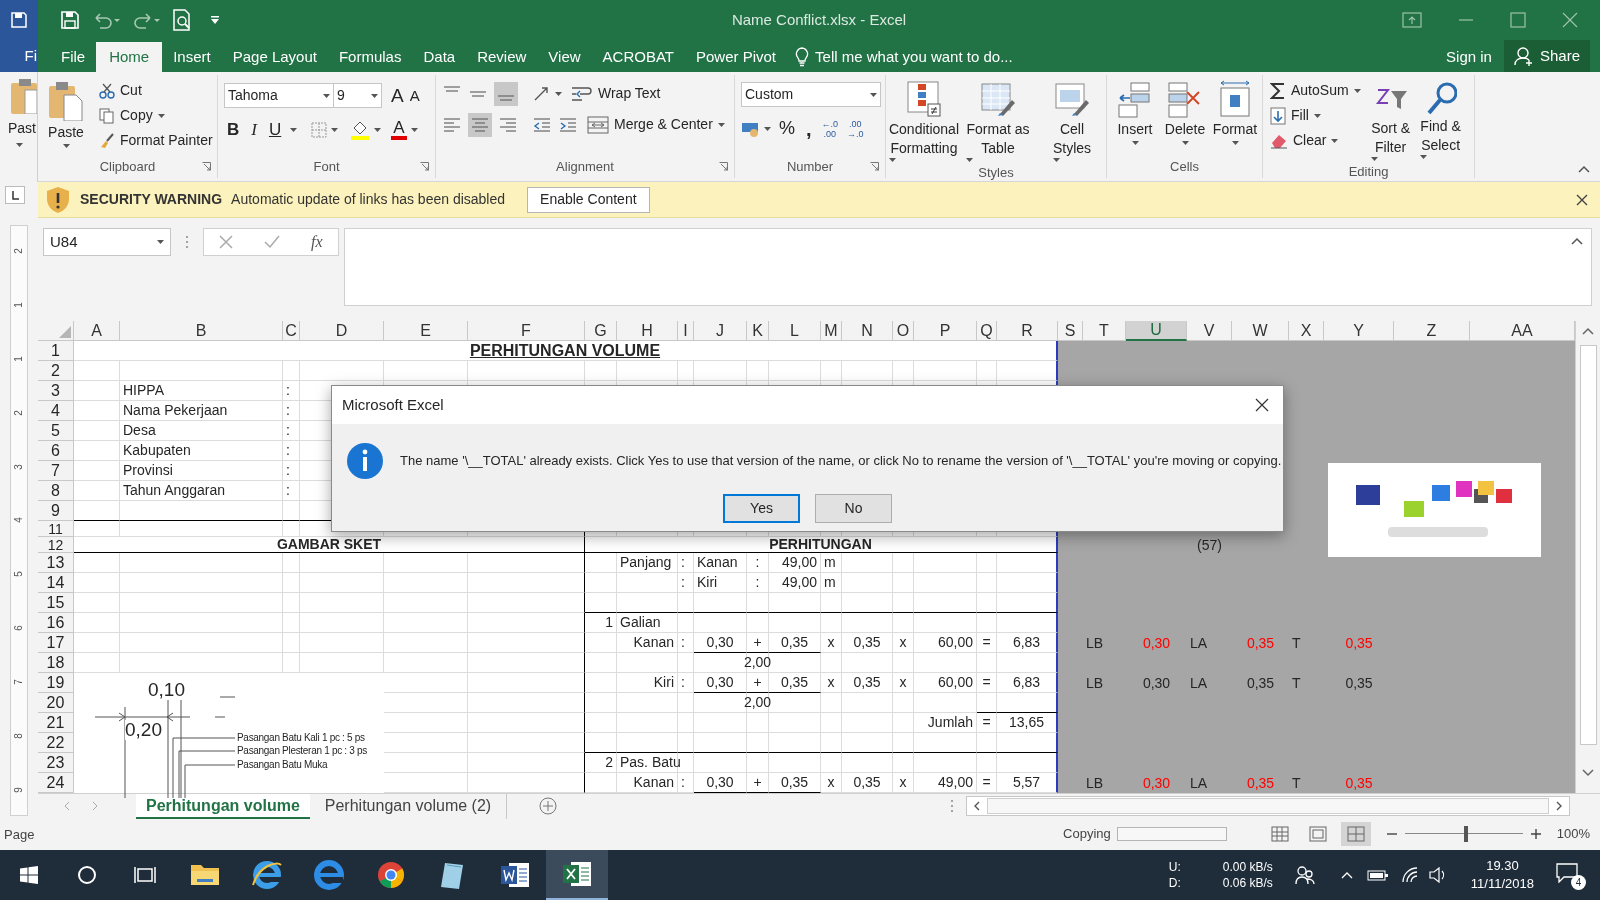 The width and height of the screenshot is (1600, 900). What do you see at coordinates (56, 511) in the screenshot?
I see `row-header: 9` at bounding box center [56, 511].